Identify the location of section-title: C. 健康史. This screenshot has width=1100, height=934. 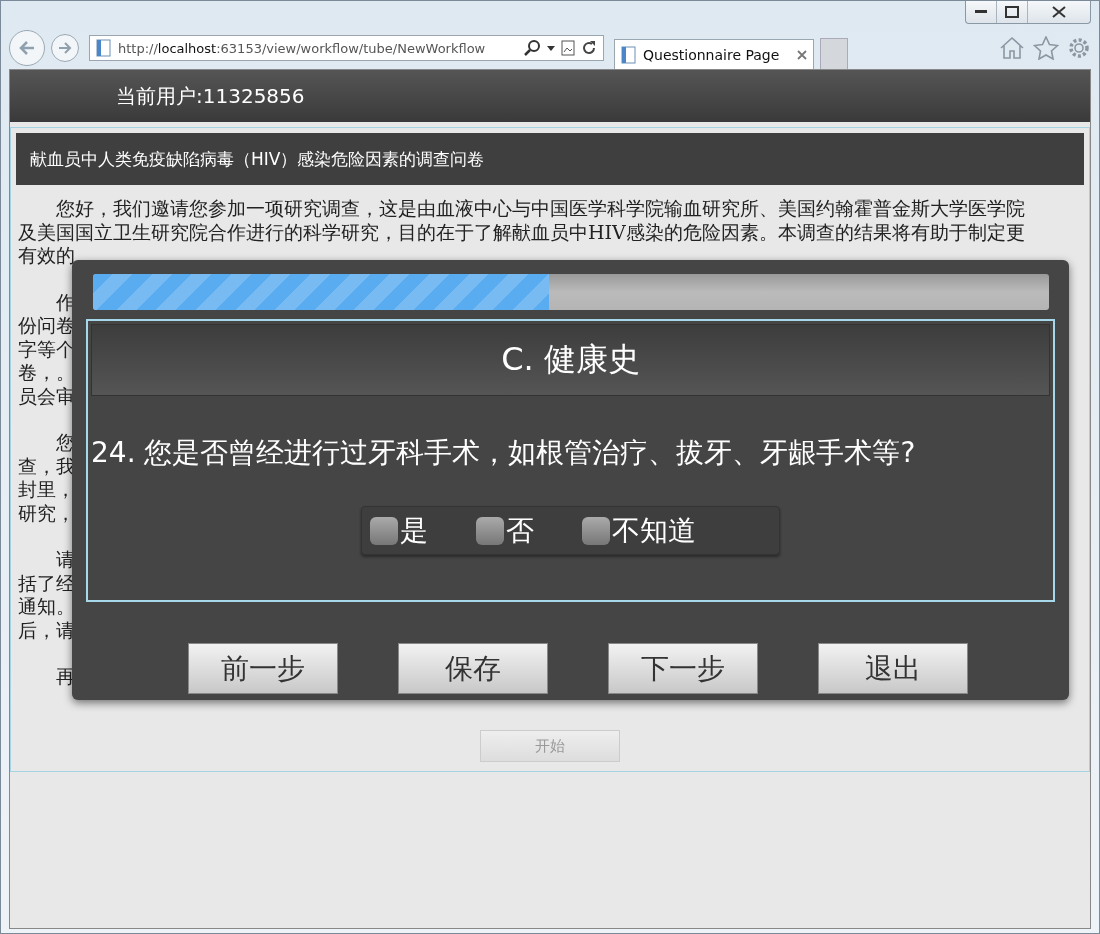
(570, 359).